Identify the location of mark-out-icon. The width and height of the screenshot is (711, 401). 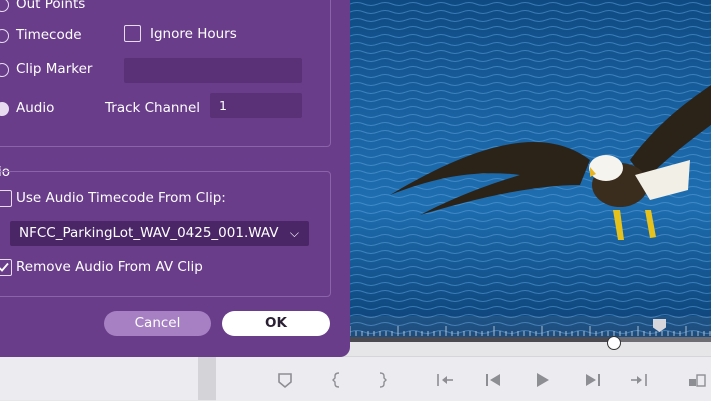
(382, 380).